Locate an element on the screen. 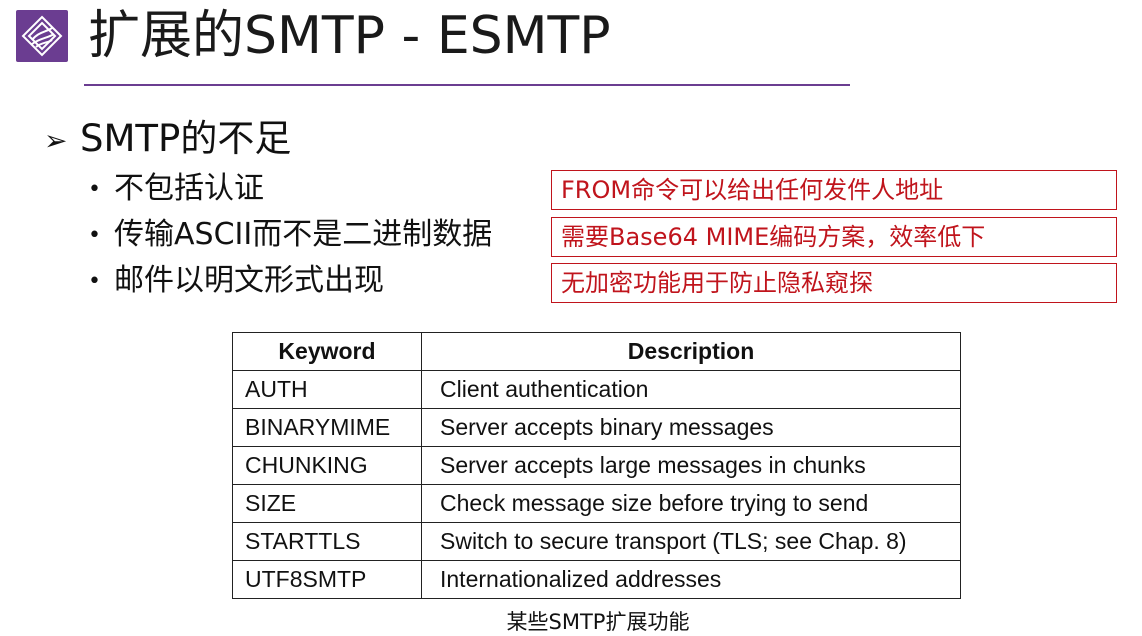 This screenshot has height=636, width=1142. keyword-cell: CHUNKING is located at coordinates (327, 465).